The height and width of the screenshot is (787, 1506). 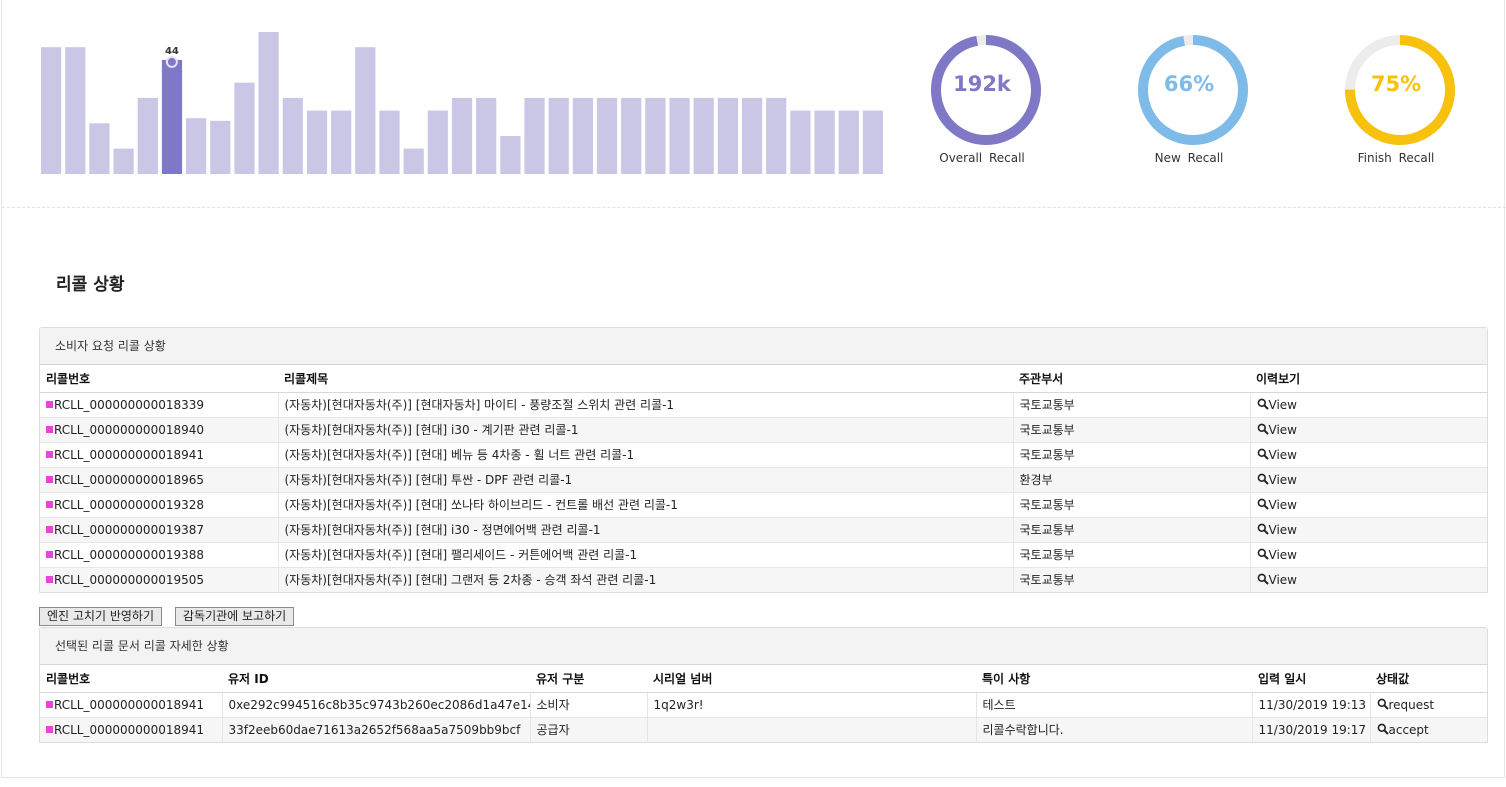 What do you see at coordinates (1189, 158) in the screenshot?
I see `new-recall-label: New Recall` at bounding box center [1189, 158].